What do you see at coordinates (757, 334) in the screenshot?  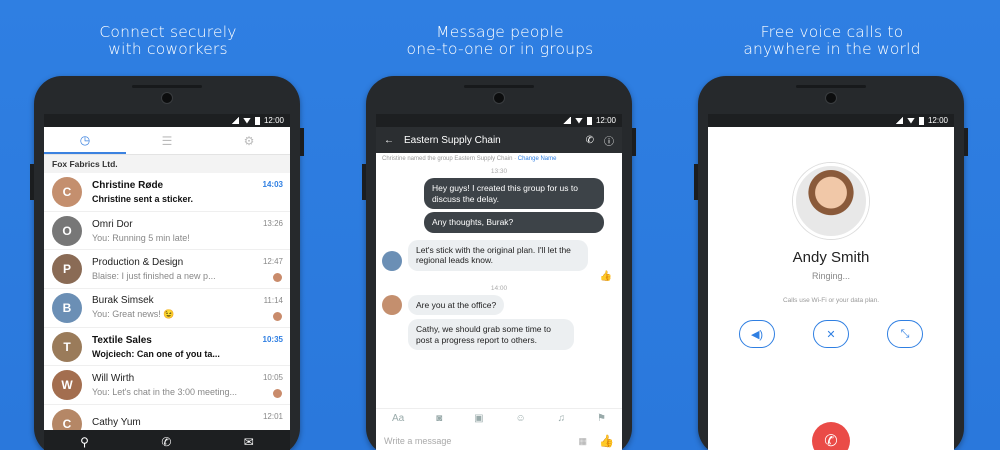 I see `speaker-button: ◀)` at bounding box center [757, 334].